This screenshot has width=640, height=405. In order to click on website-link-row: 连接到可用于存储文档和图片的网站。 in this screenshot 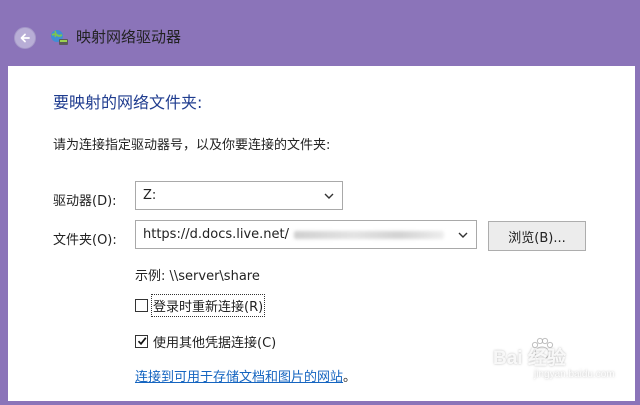, I will do `click(245, 375)`.